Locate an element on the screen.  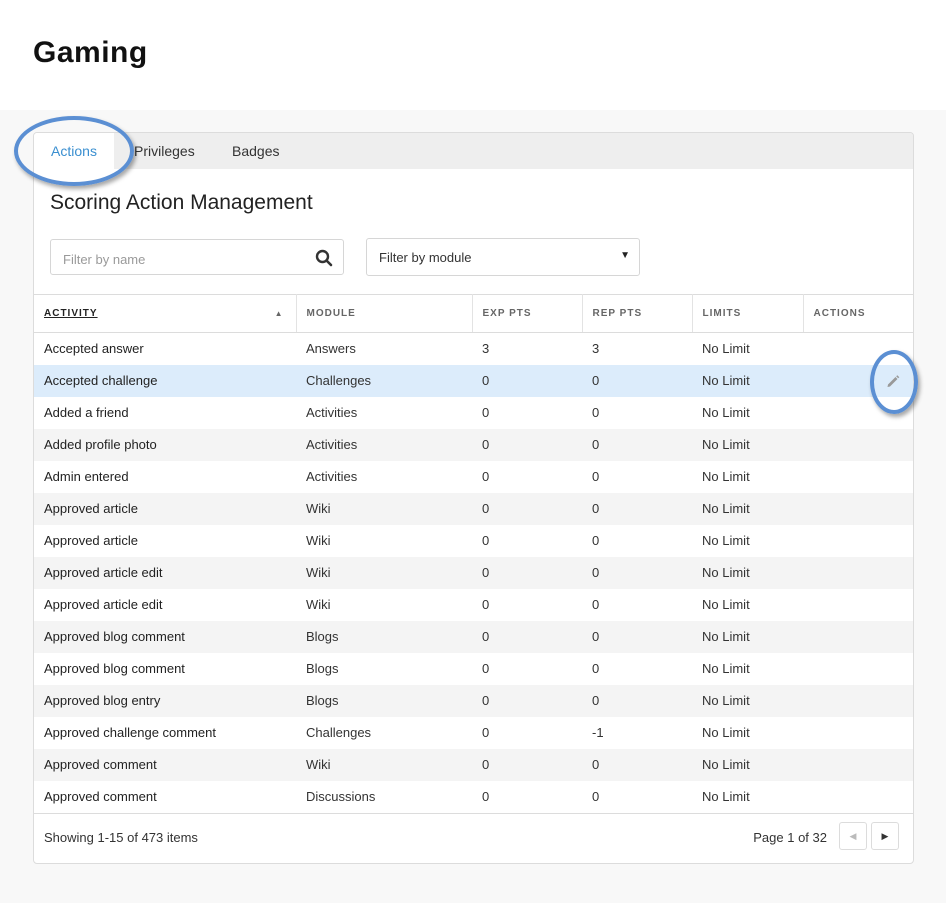
activity-cell: Approved blog entry is located at coordinates (102, 700).